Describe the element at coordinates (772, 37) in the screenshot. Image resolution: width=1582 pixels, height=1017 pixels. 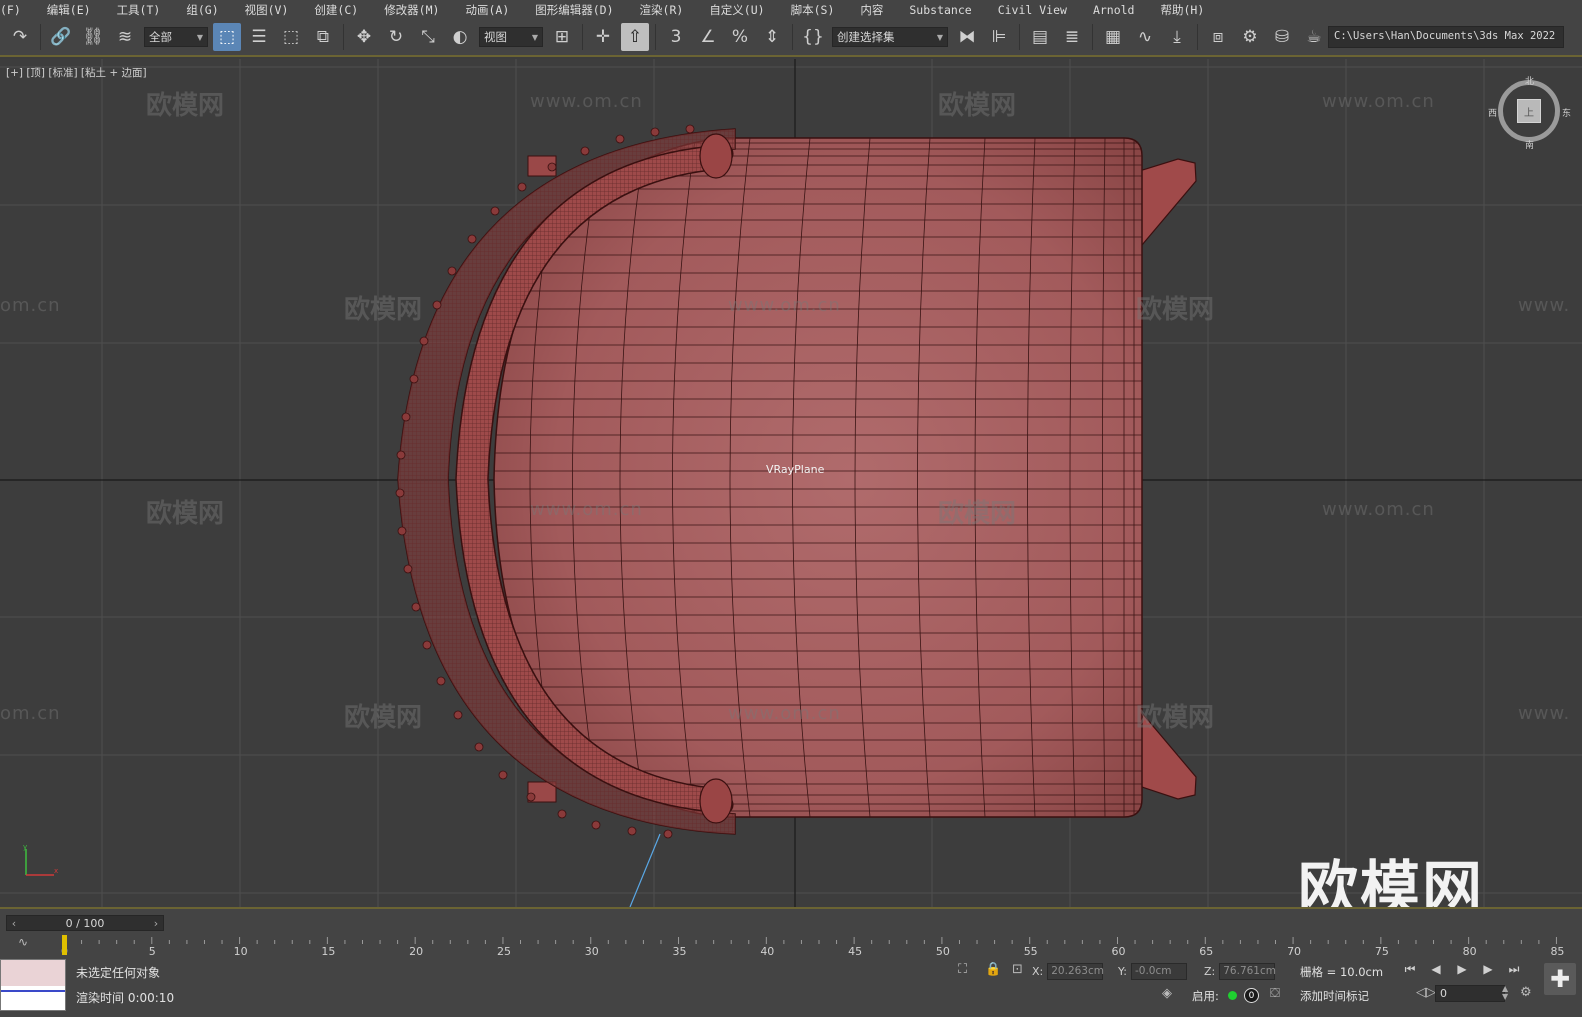
I see `spinner-snap-icon: ⇕` at that location.